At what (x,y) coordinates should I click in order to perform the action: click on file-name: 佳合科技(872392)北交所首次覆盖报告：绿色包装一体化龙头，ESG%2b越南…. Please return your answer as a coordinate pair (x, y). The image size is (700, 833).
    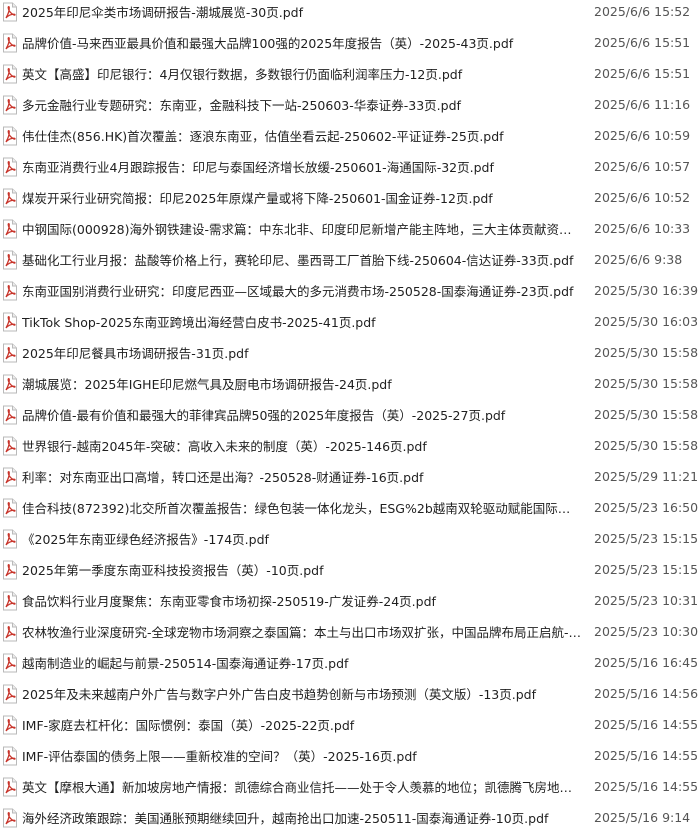
    Looking at the image, I should click on (302, 508).